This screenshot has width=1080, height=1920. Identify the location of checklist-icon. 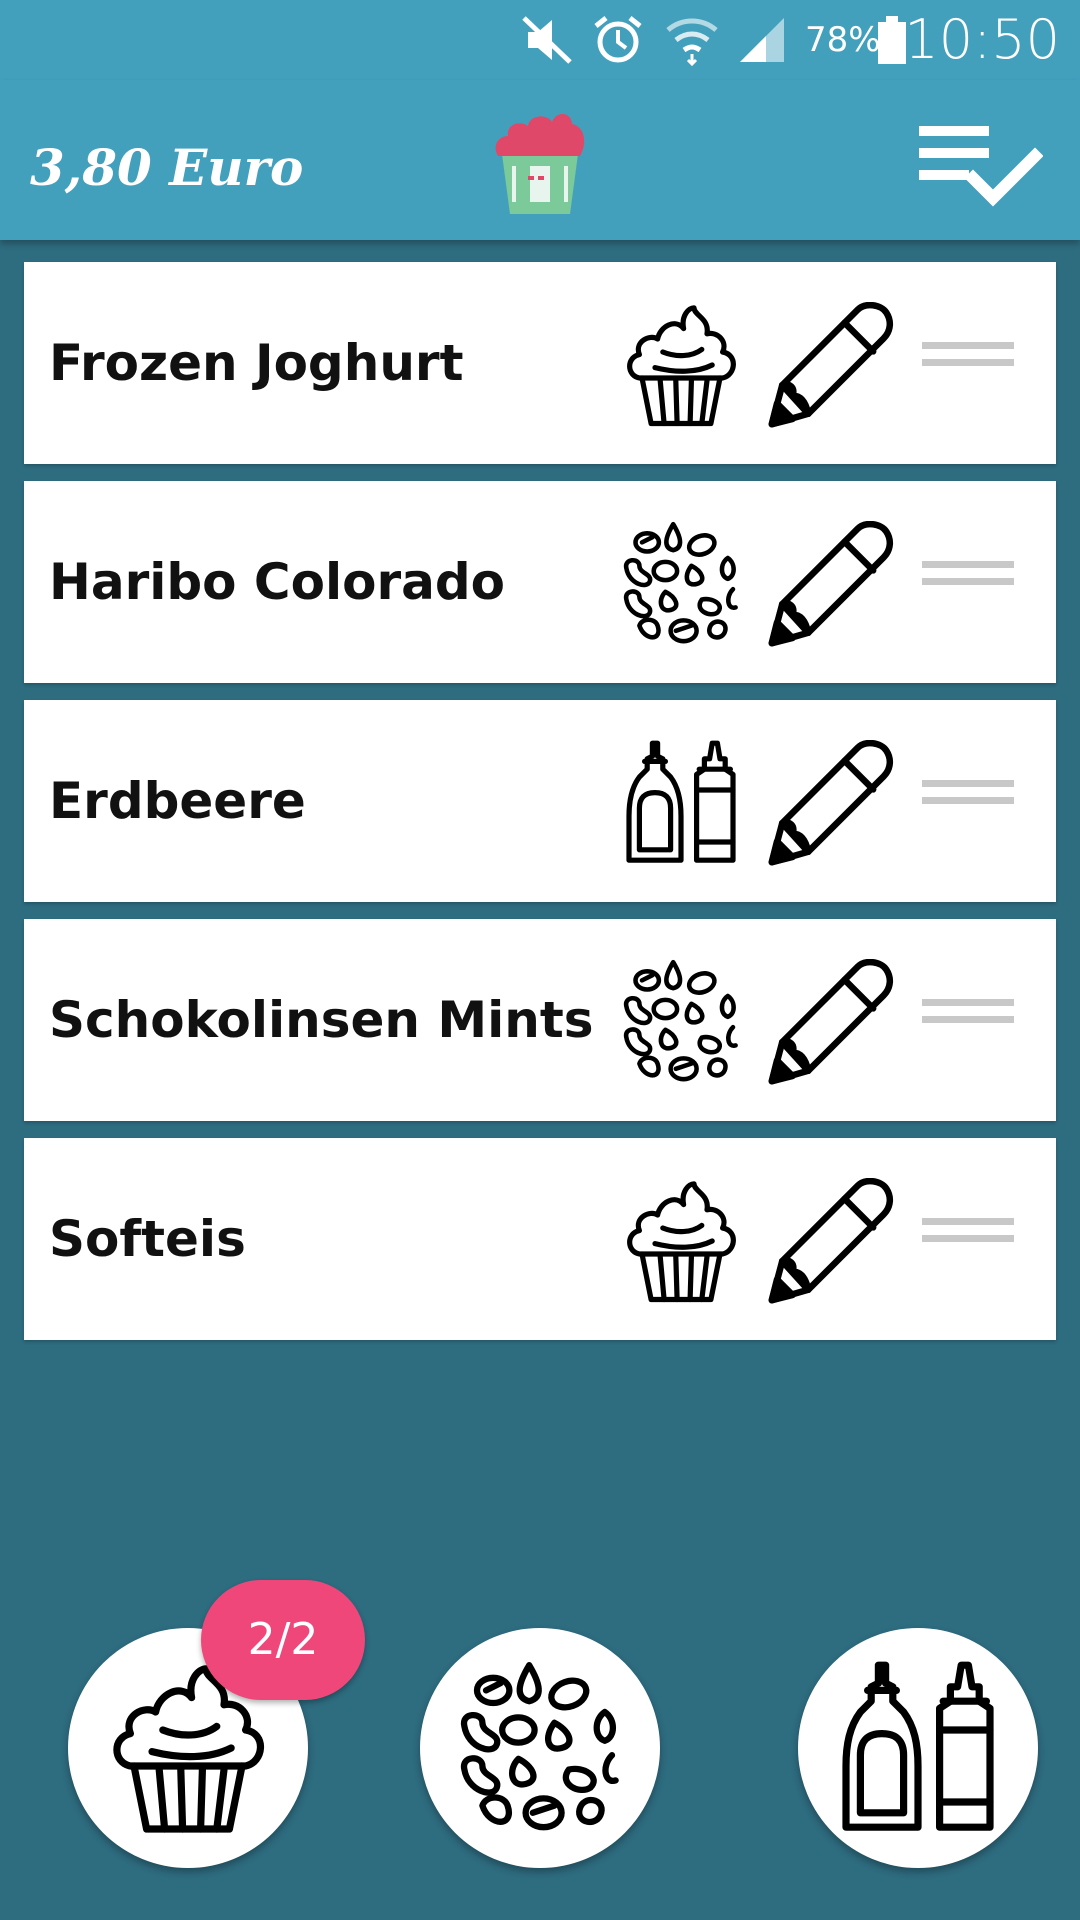
(979, 166).